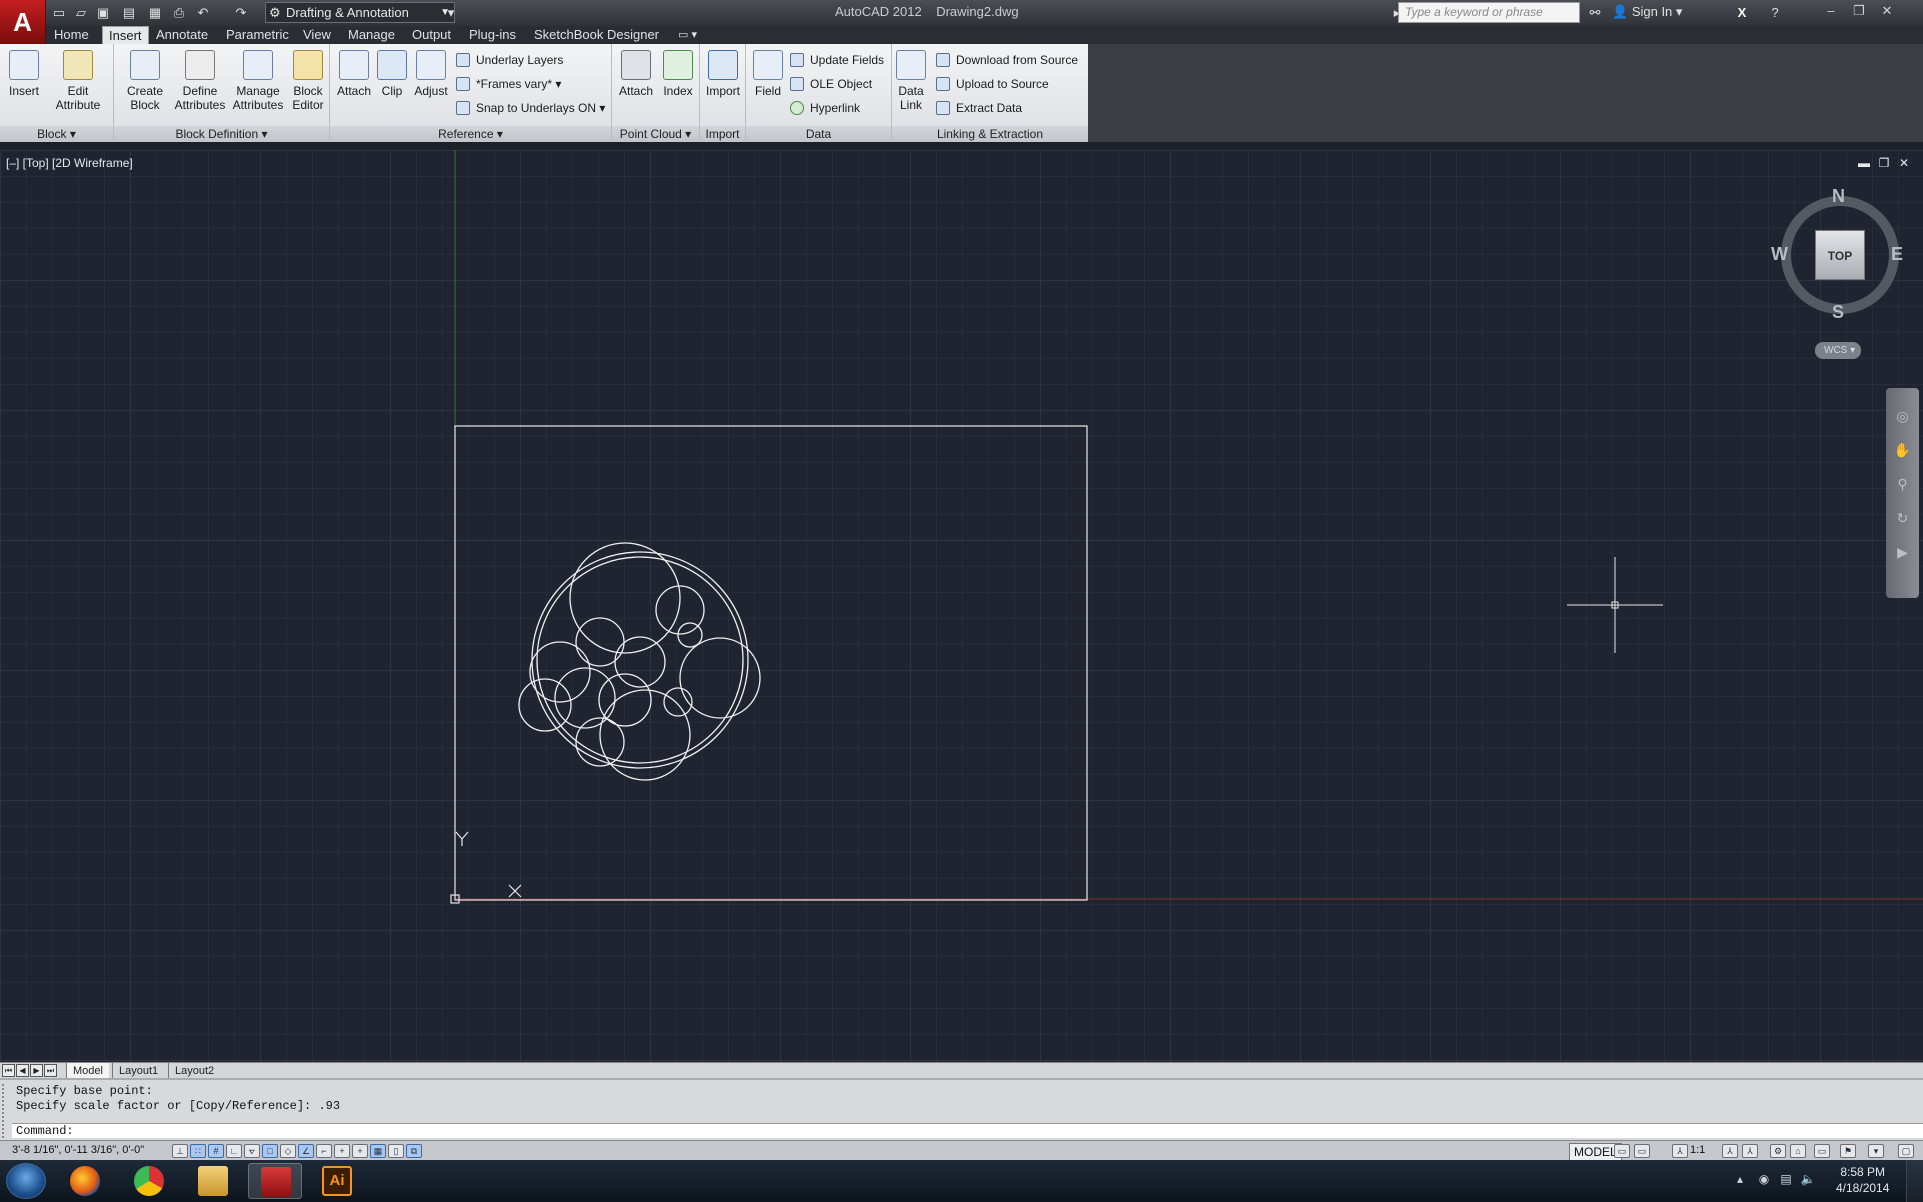 The height and width of the screenshot is (1202, 1923). Describe the element at coordinates (360, 1151) in the screenshot. I see `lineweight-icon: +` at that location.